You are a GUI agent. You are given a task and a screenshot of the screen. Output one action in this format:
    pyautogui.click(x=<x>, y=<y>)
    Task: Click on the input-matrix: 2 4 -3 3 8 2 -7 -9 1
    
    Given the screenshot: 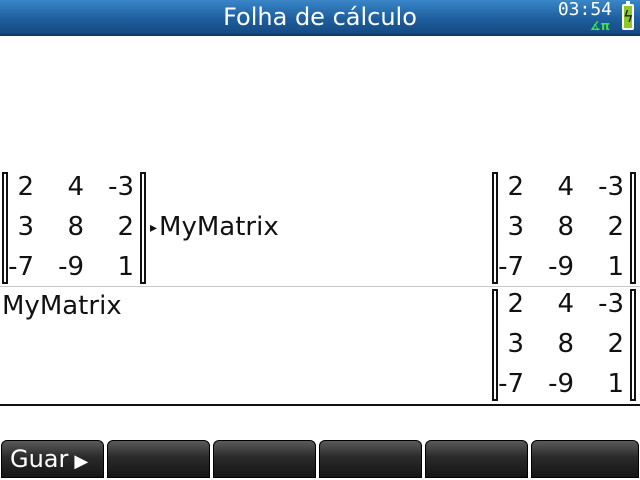 What is the action you would take?
    pyautogui.click(x=74, y=229)
    